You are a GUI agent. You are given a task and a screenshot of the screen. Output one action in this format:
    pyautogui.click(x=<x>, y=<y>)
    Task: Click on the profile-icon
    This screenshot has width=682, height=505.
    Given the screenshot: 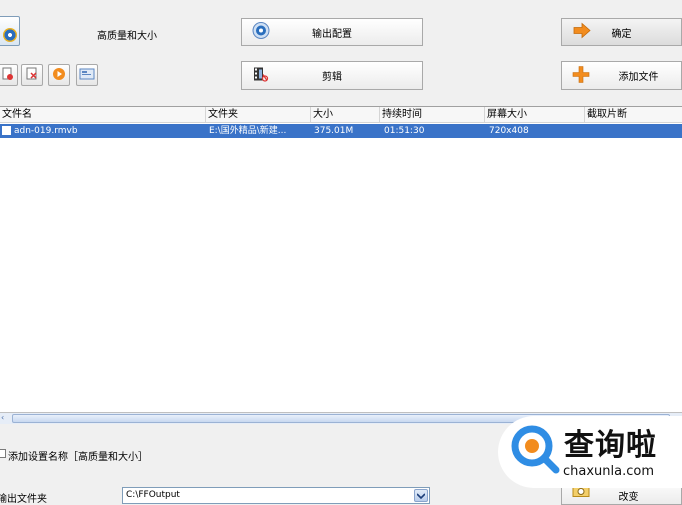 What is the action you would take?
    pyautogui.click(x=10, y=31)
    